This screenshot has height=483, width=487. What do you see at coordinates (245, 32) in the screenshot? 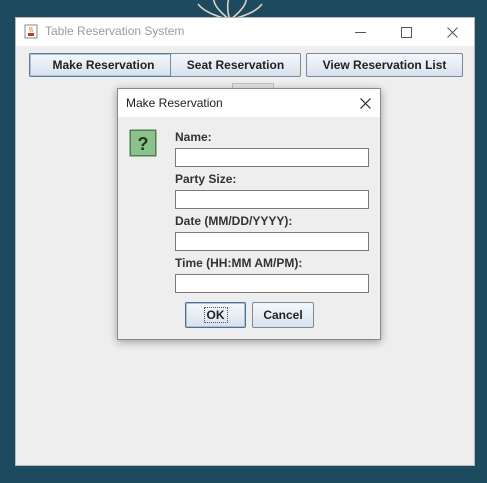
I see `title-bar: Table Reservation System` at bounding box center [245, 32].